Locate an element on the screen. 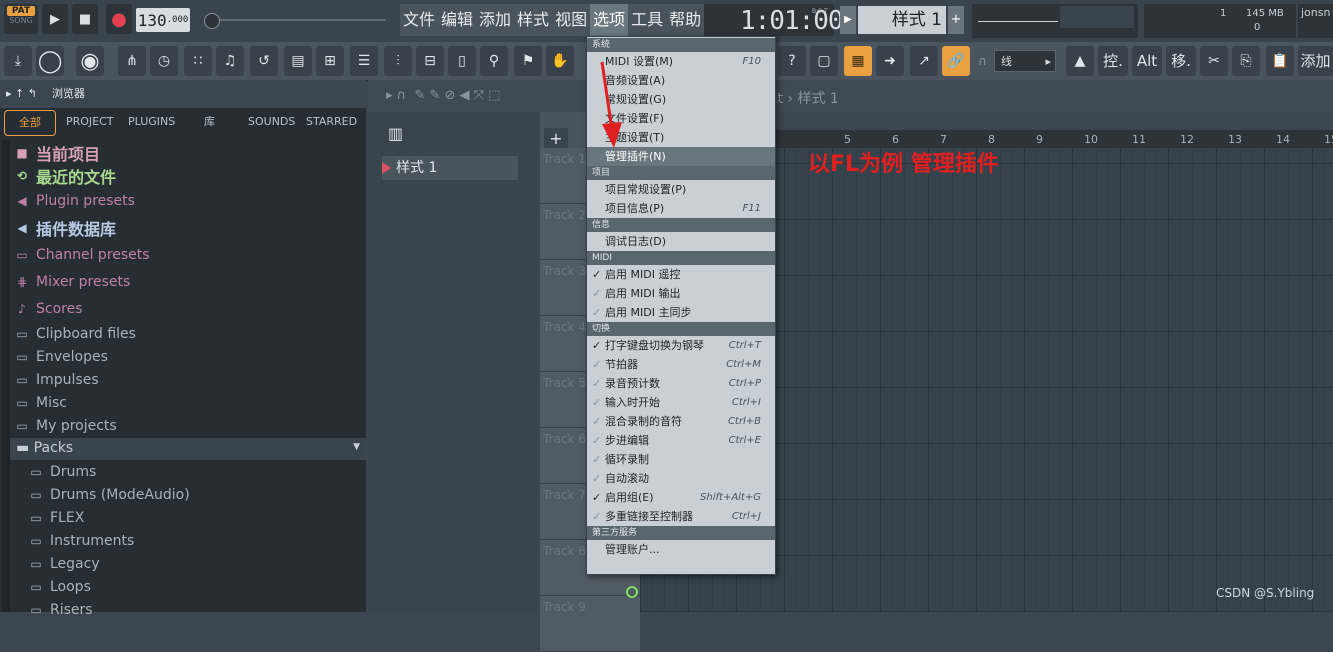 The height and width of the screenshot is (652, 1333). tab-all: 全部 is located at coordinates (30, 123).